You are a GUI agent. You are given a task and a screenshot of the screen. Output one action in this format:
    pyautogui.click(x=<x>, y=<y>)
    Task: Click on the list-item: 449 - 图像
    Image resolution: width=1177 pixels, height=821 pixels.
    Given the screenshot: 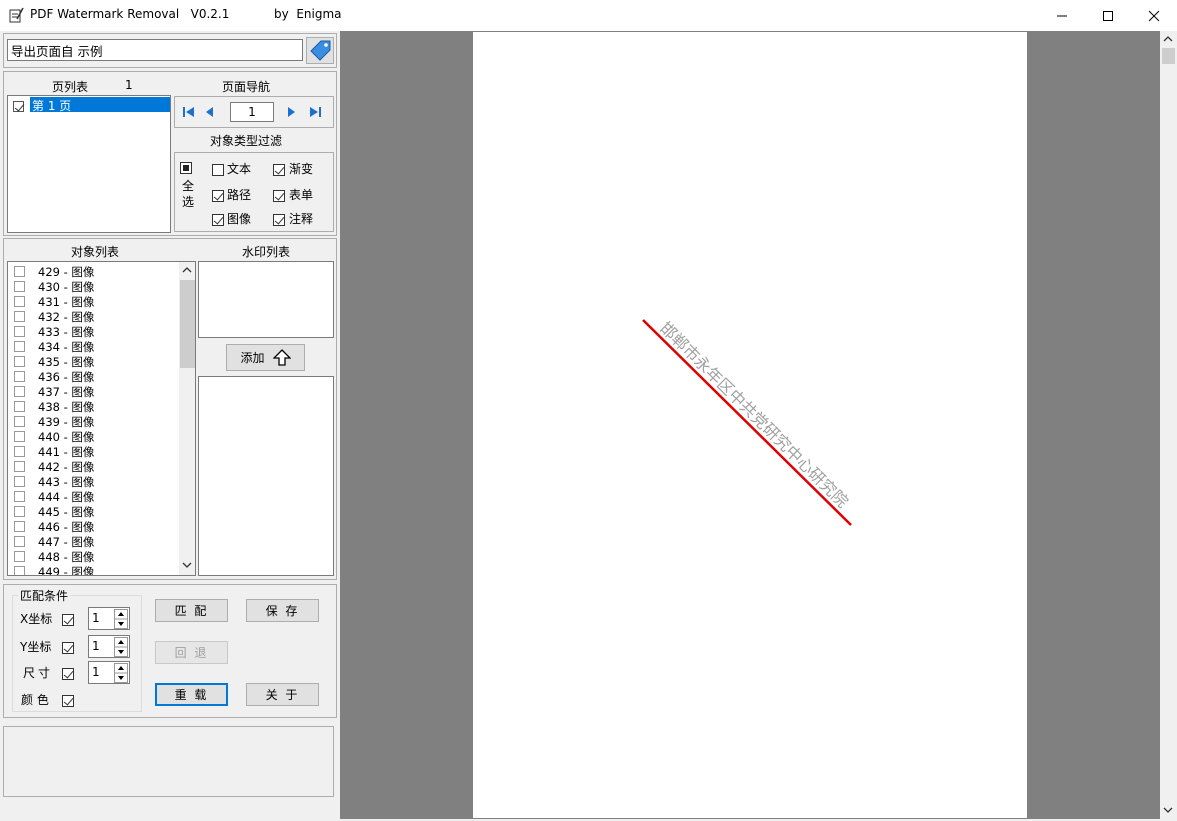 What is the action you would take?
    pyautogui.click(x=93, y=570)
    